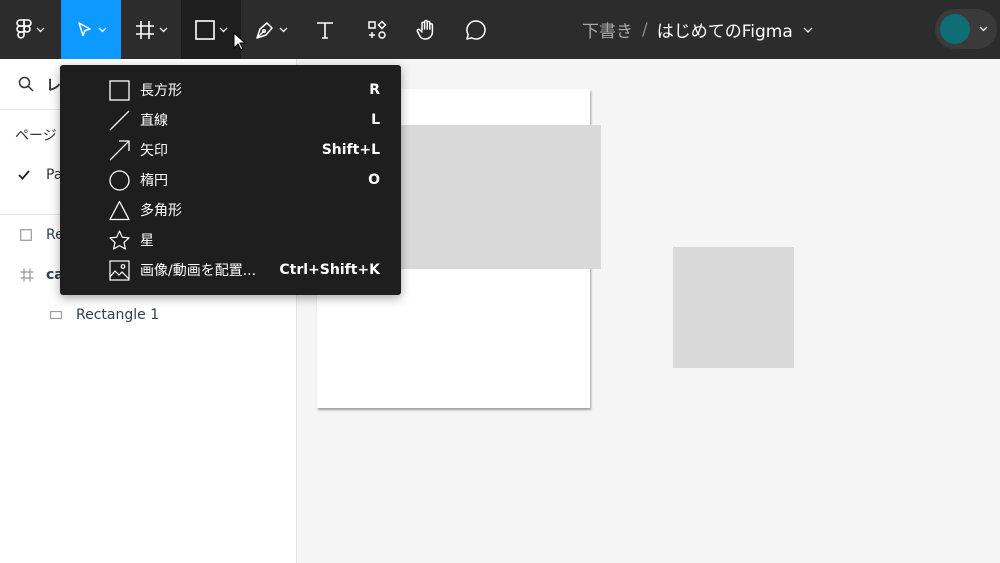 Image resolution: width=1000 pixels, height=563 pixels. I want to click on frame-tool-button, so click(151, 29).